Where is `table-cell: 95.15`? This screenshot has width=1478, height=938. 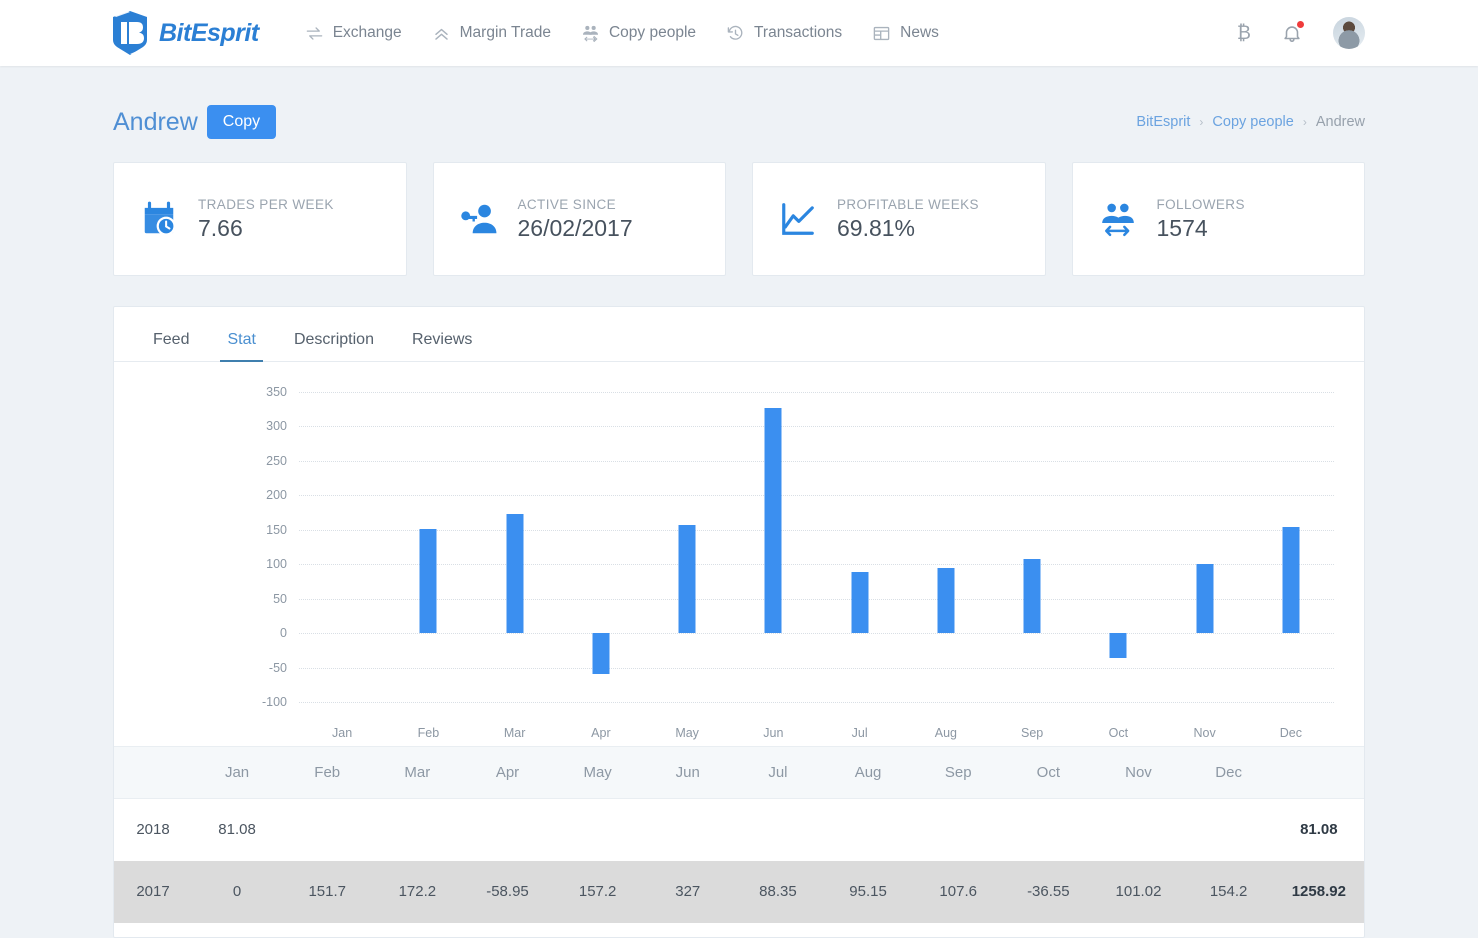 table-cell: 95.15 is located at coordinates (868, 891).